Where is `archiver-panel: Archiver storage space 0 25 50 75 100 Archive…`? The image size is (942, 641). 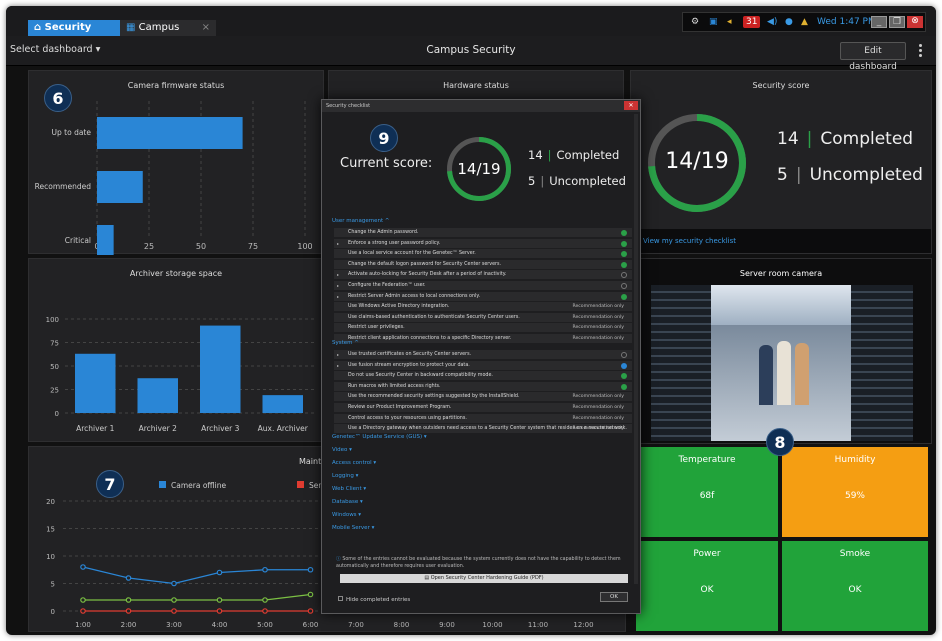
archiver-panel: Archiver storage space 0 25 50 75 100 Archive… is located at coordinates (176, 350).